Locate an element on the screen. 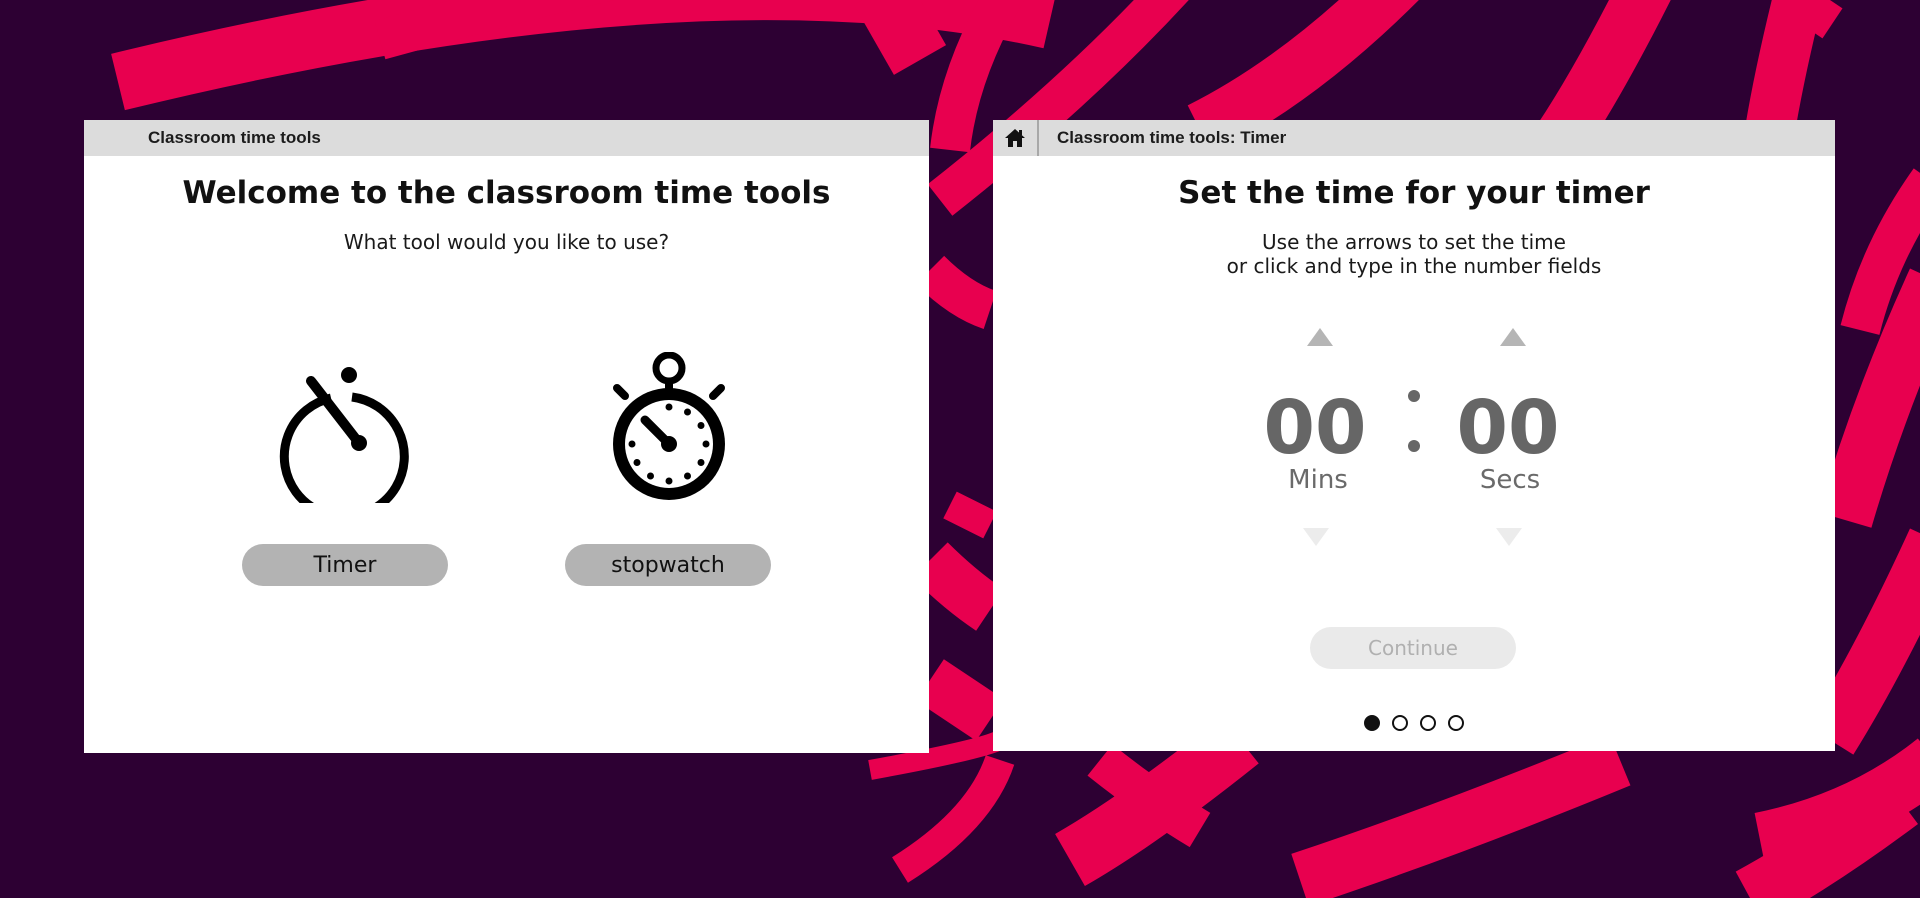 Image resolution: width=1920 pixels, height=898 pixels. timer-titlebar-label: Classroom time tools: Timer is located at coordinates (1172, 137).